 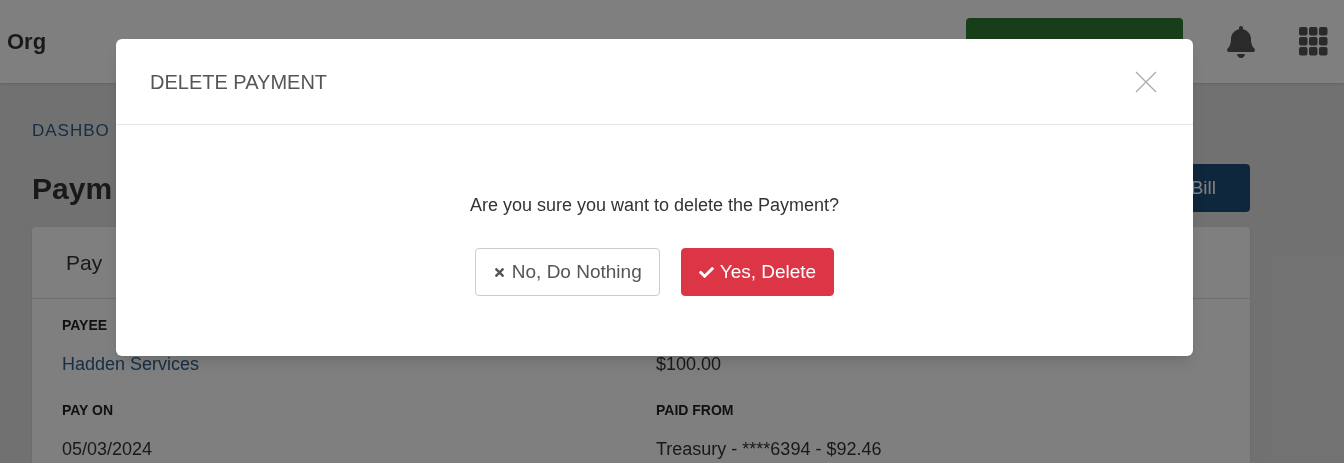 What do you see at coordinates (654, 205) in the screenshot?
I see `confirmation-message: Are you sure you want to delete the Payment?` at bounding box center [654, 205].